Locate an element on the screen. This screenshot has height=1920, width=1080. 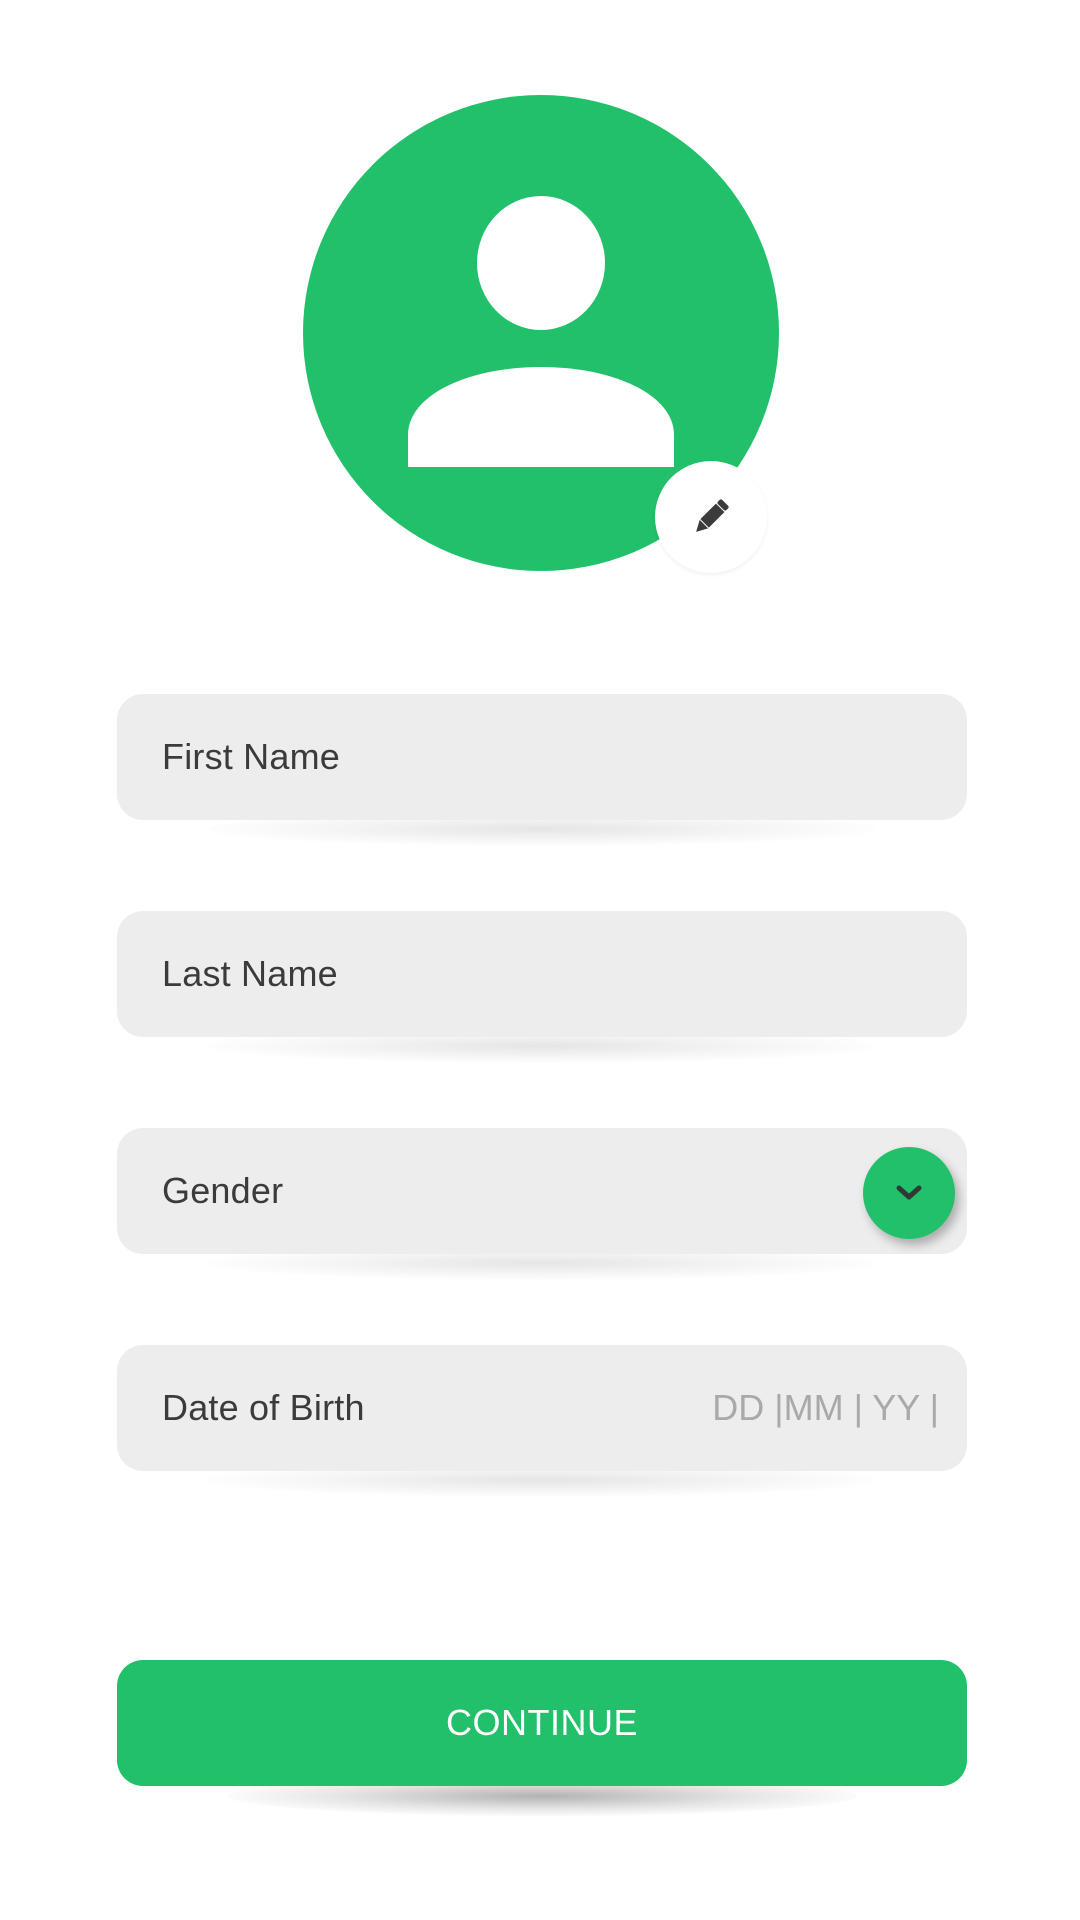
first-name-container: First Name is located at coordinates (542, 770).